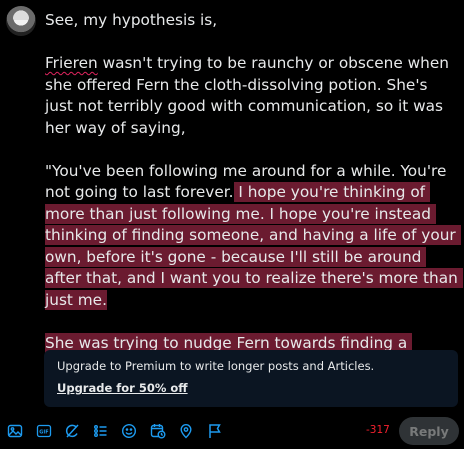  Describe the element at coordinates (72, 431) in the screenshot. I see `grok-icon` at that location.